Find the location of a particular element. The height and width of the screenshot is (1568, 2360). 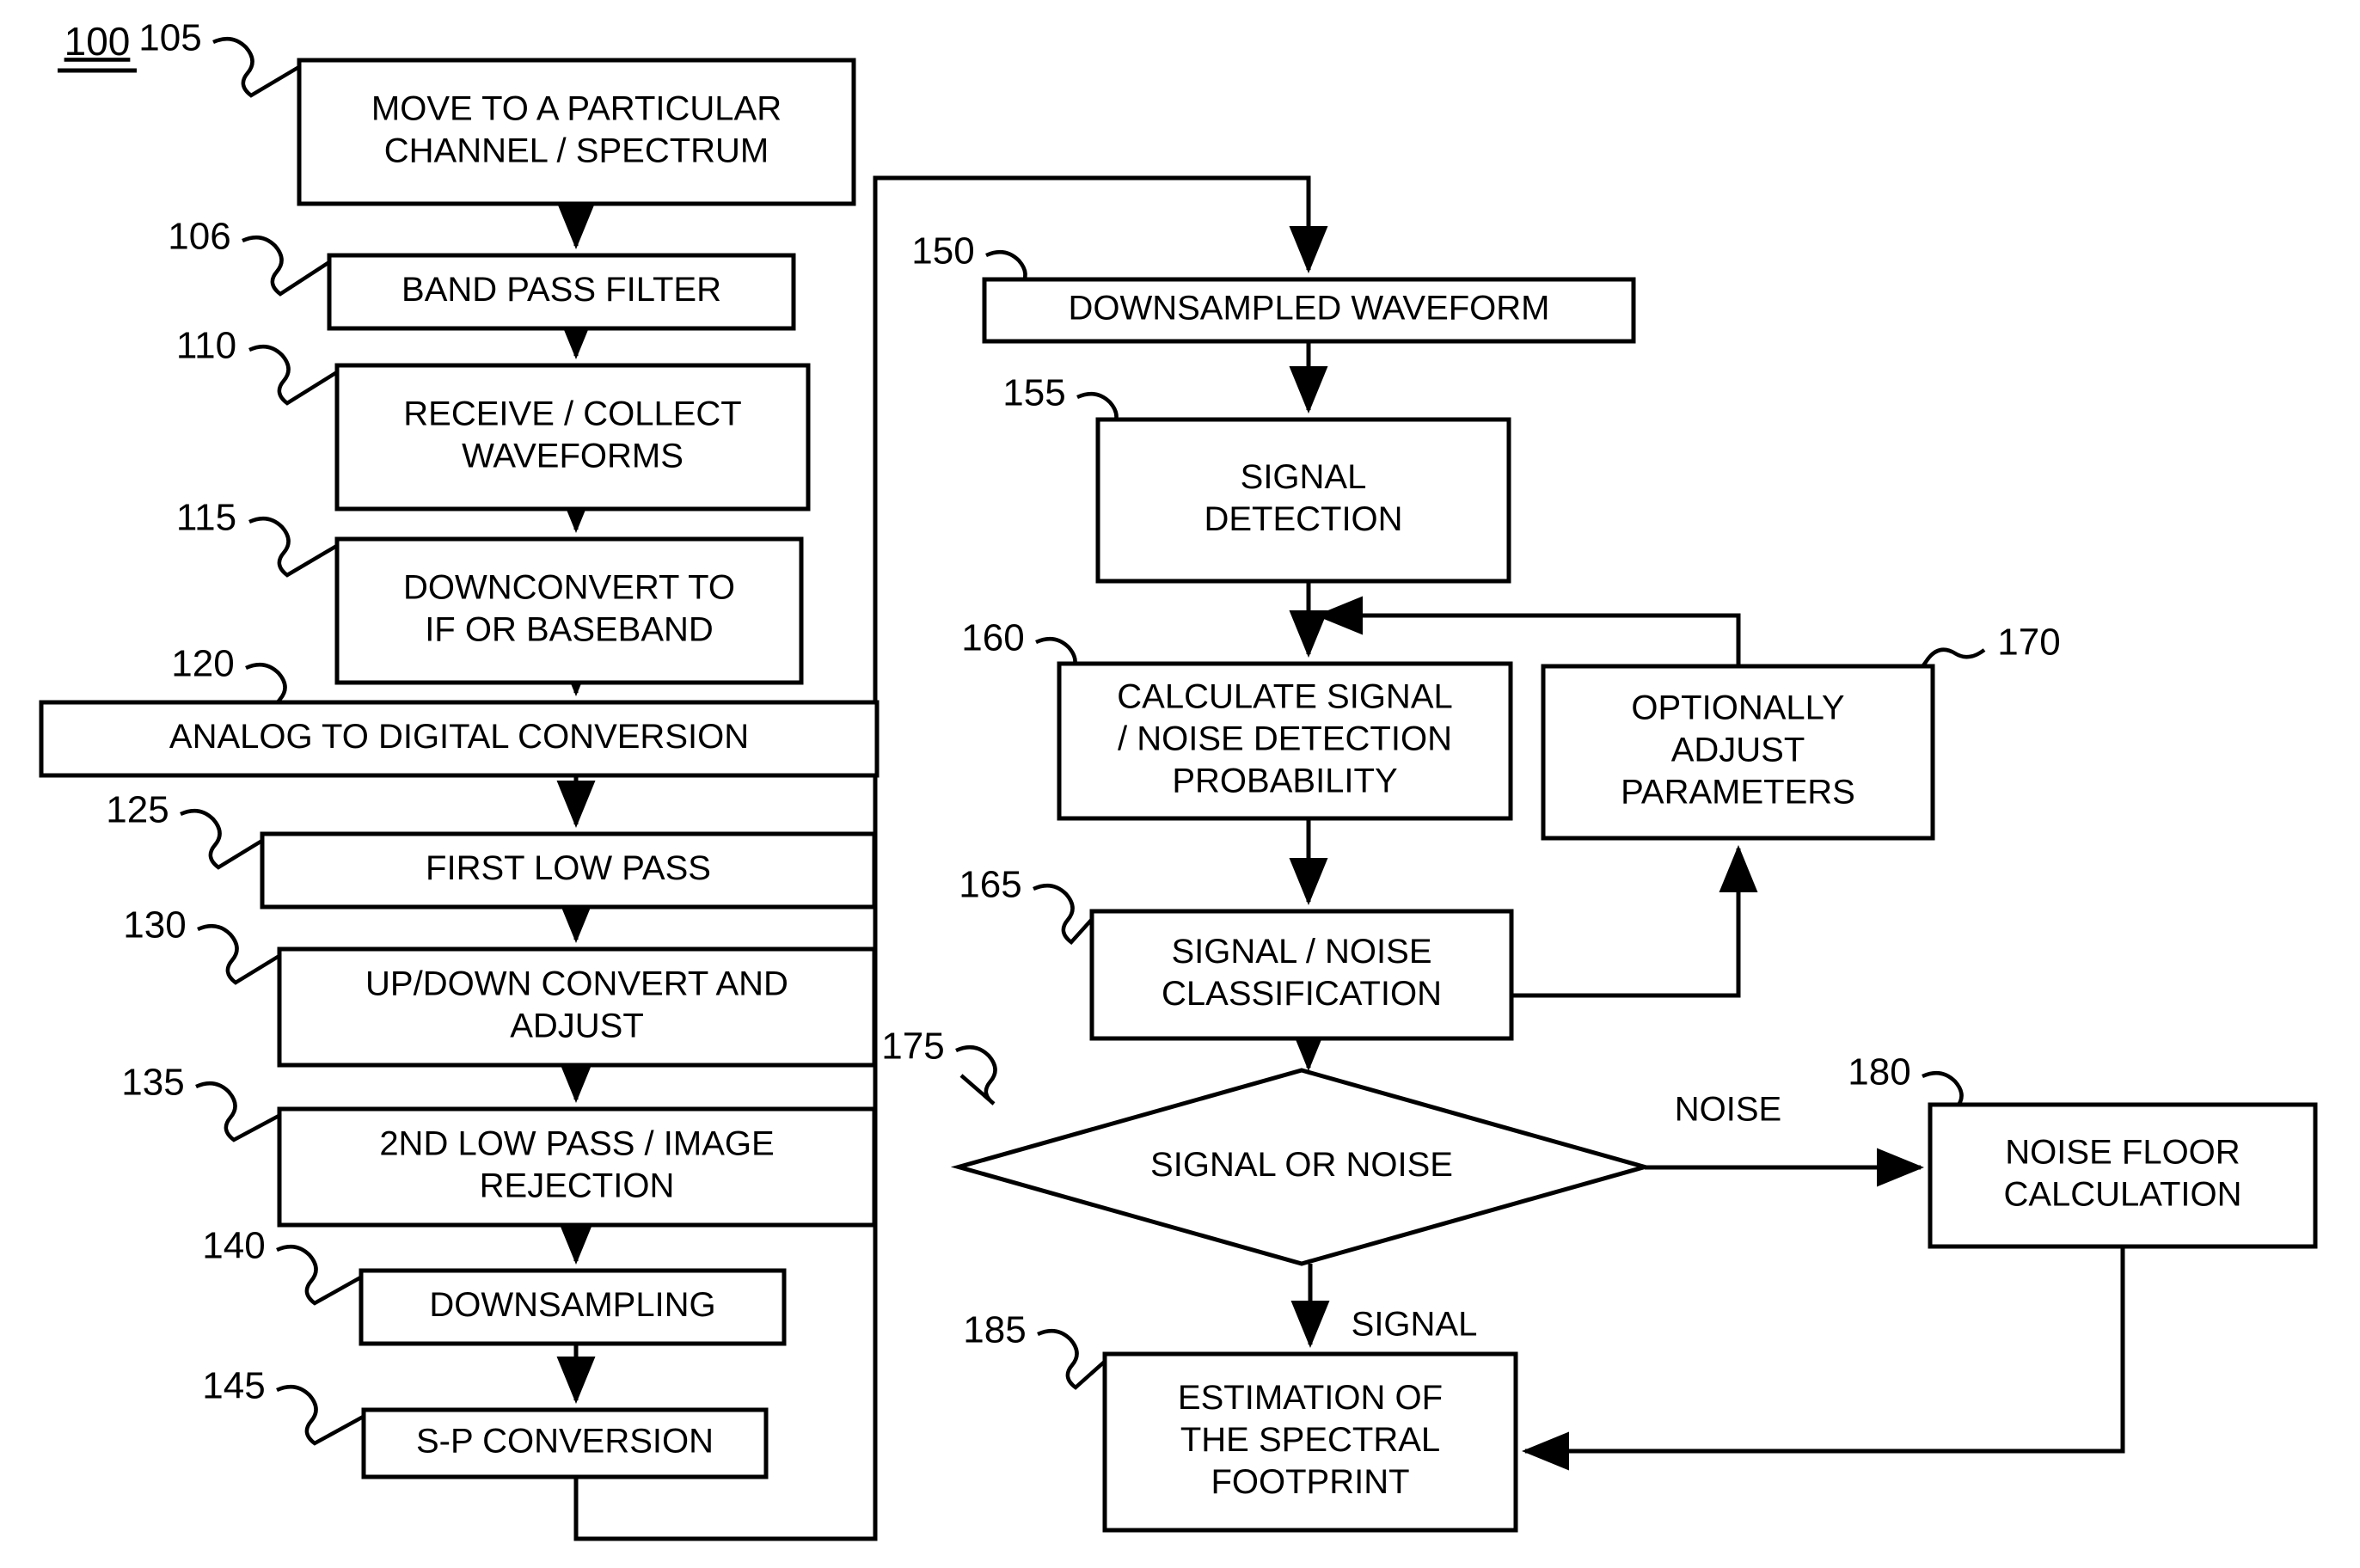

node-106: BAND PASS FILTER is located at coordinates (561, 292).